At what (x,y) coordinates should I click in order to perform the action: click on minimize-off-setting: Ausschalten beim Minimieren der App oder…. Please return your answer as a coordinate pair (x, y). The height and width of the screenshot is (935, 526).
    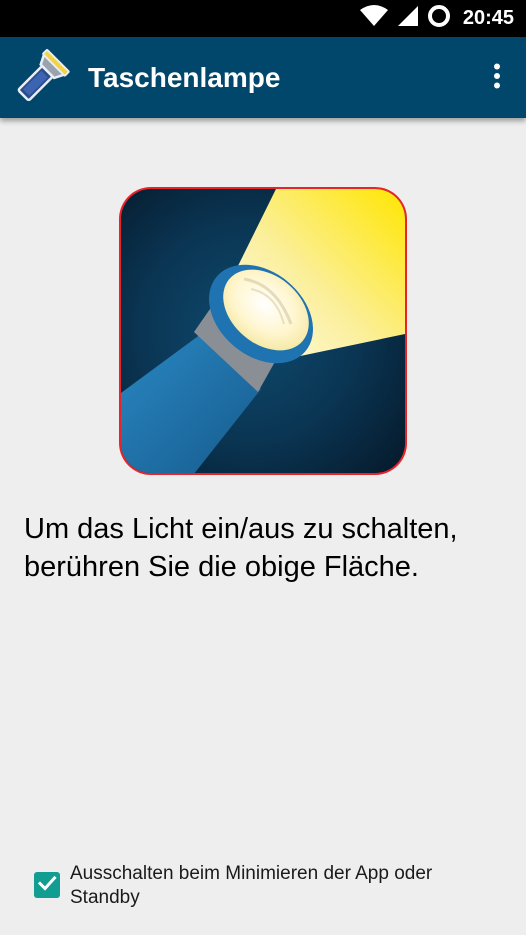
    Looking at the image, I should click on (269, 886).